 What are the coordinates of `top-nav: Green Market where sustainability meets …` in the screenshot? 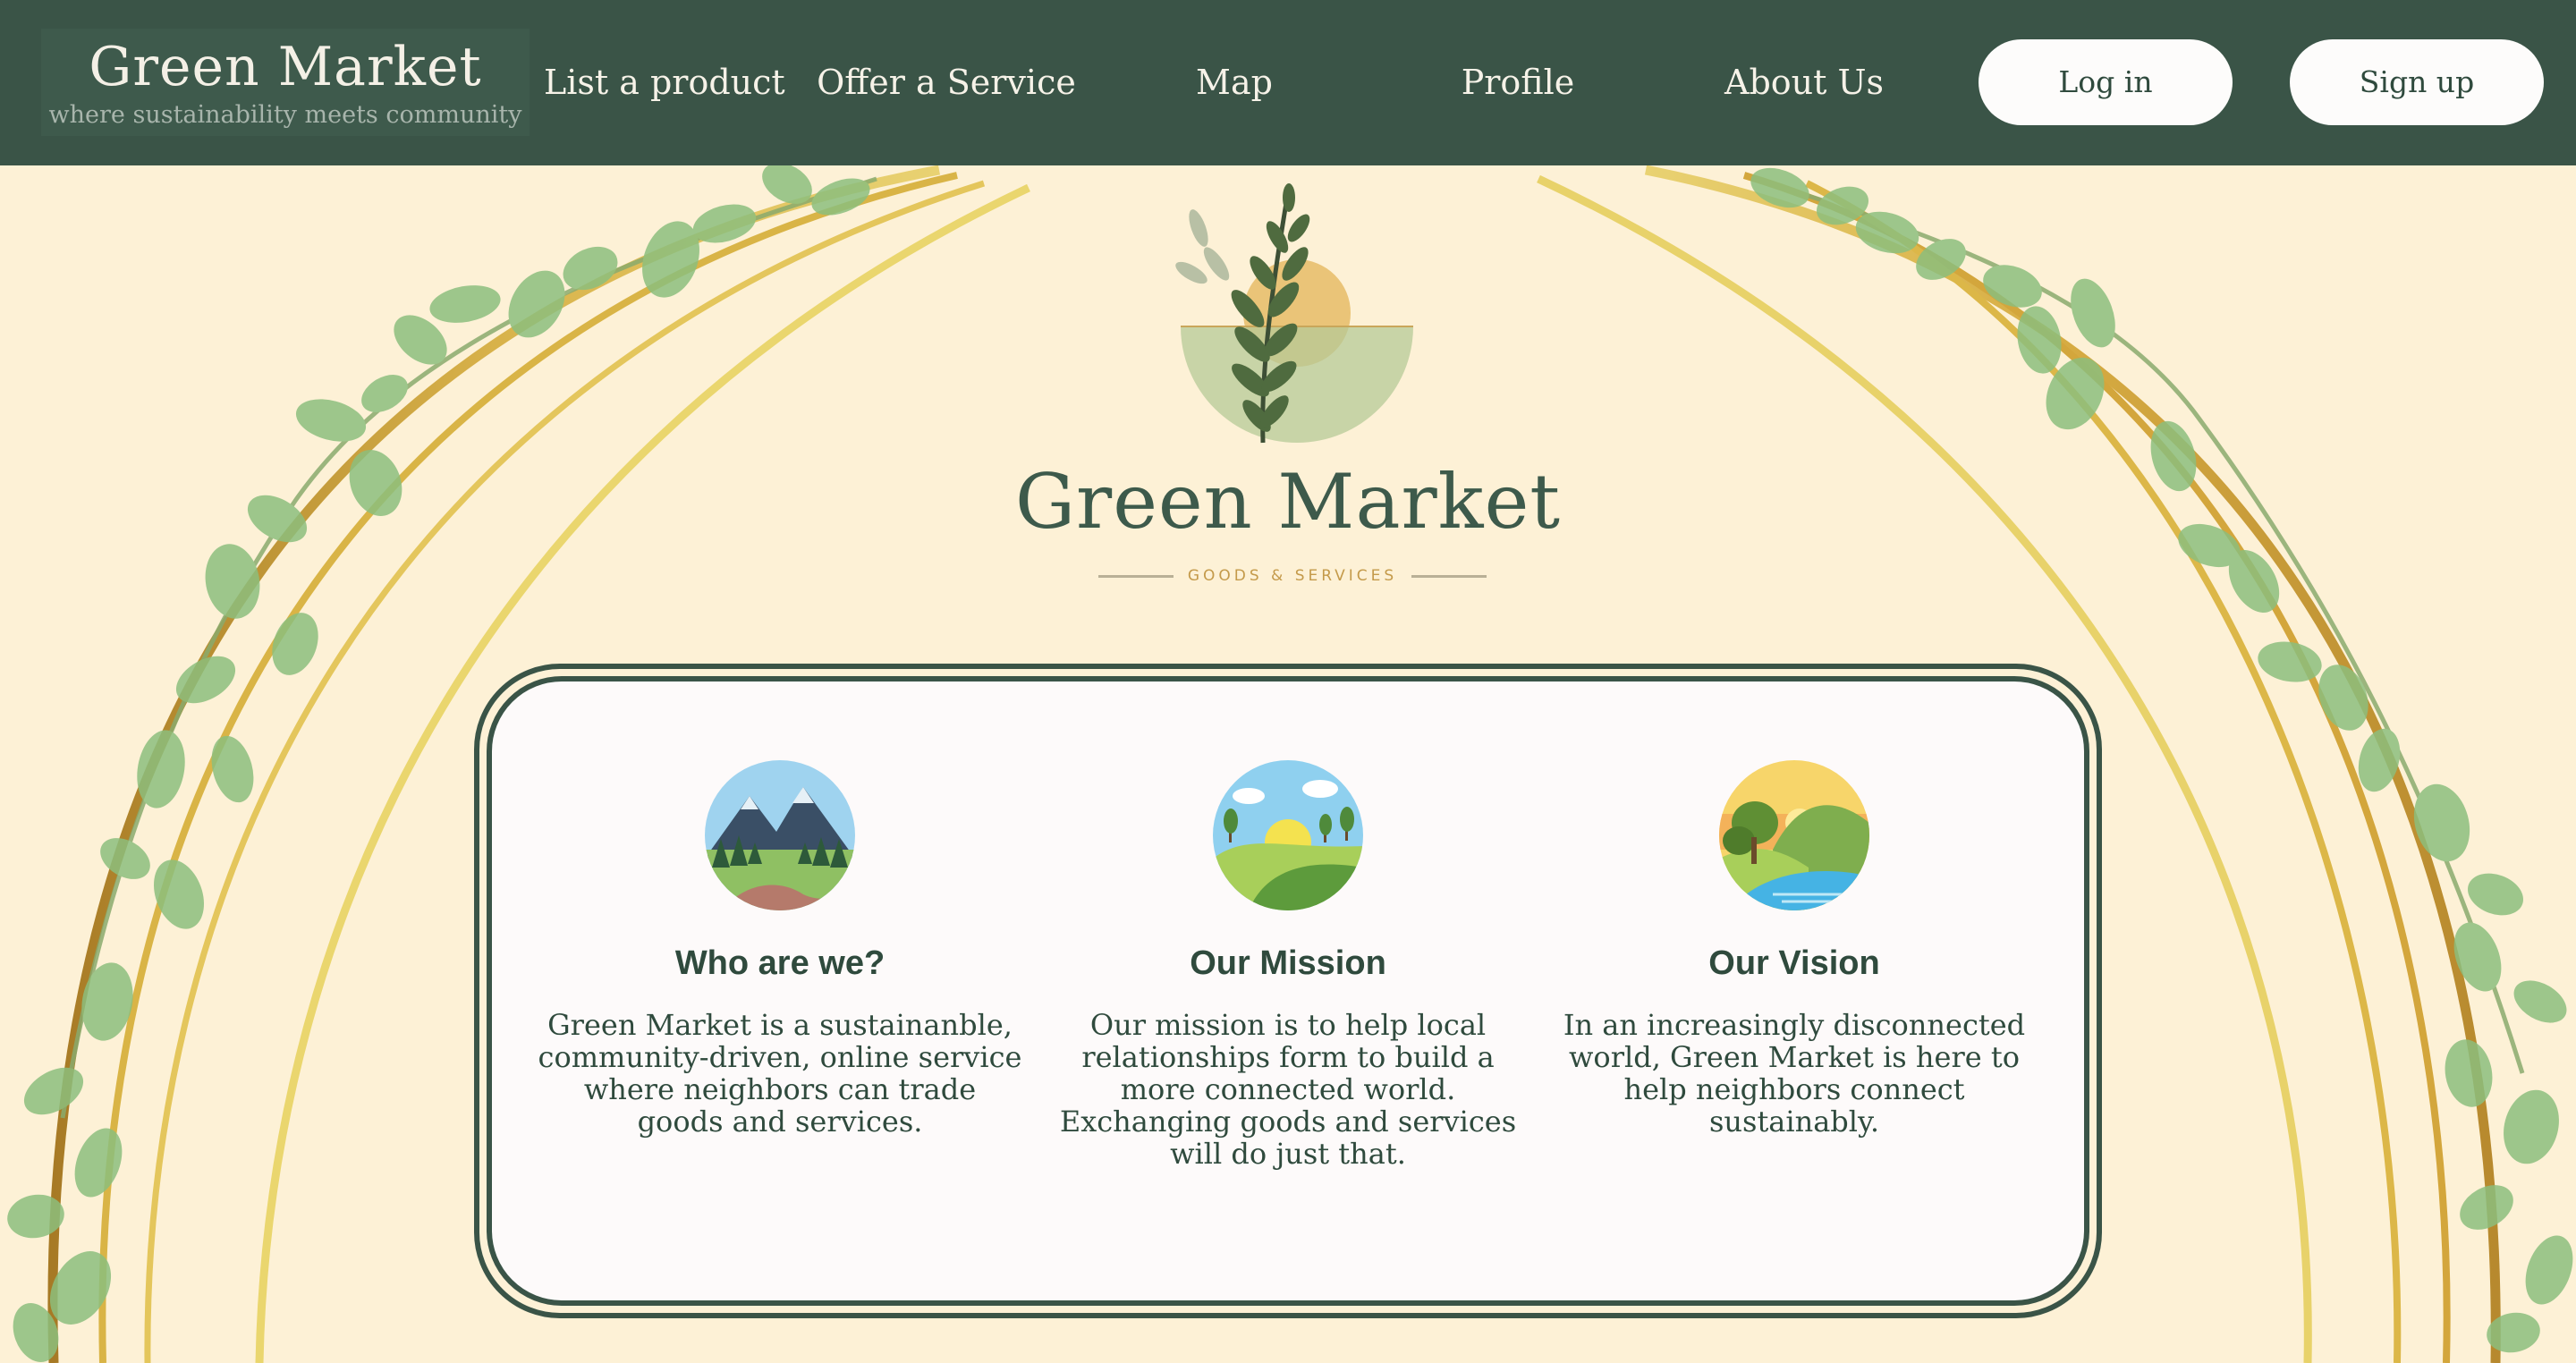 It's located at (1288, 83).